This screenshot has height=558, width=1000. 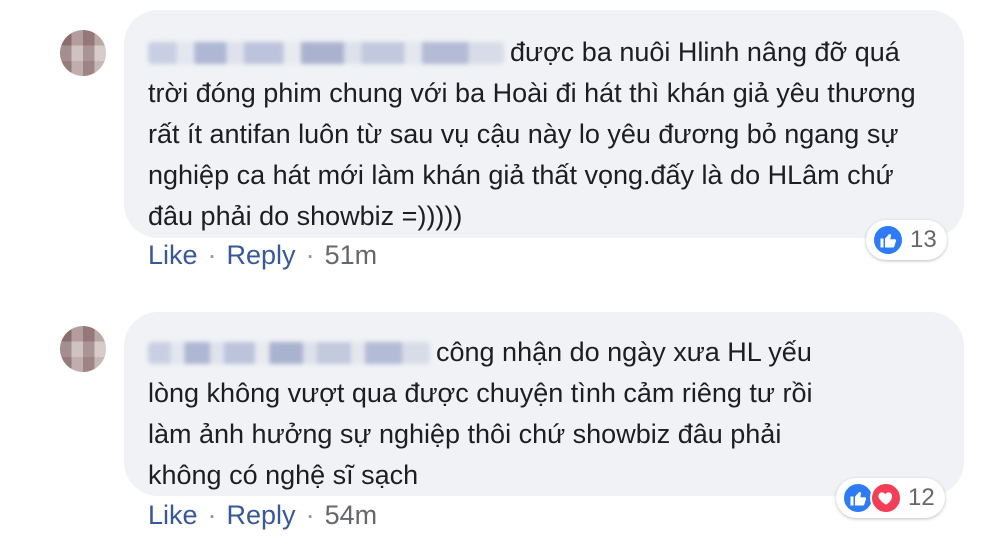 What do you see at coordinates (906, 240) in the screenshot?
I see `reactions-summary: 13` at bounding box center [906, 240].